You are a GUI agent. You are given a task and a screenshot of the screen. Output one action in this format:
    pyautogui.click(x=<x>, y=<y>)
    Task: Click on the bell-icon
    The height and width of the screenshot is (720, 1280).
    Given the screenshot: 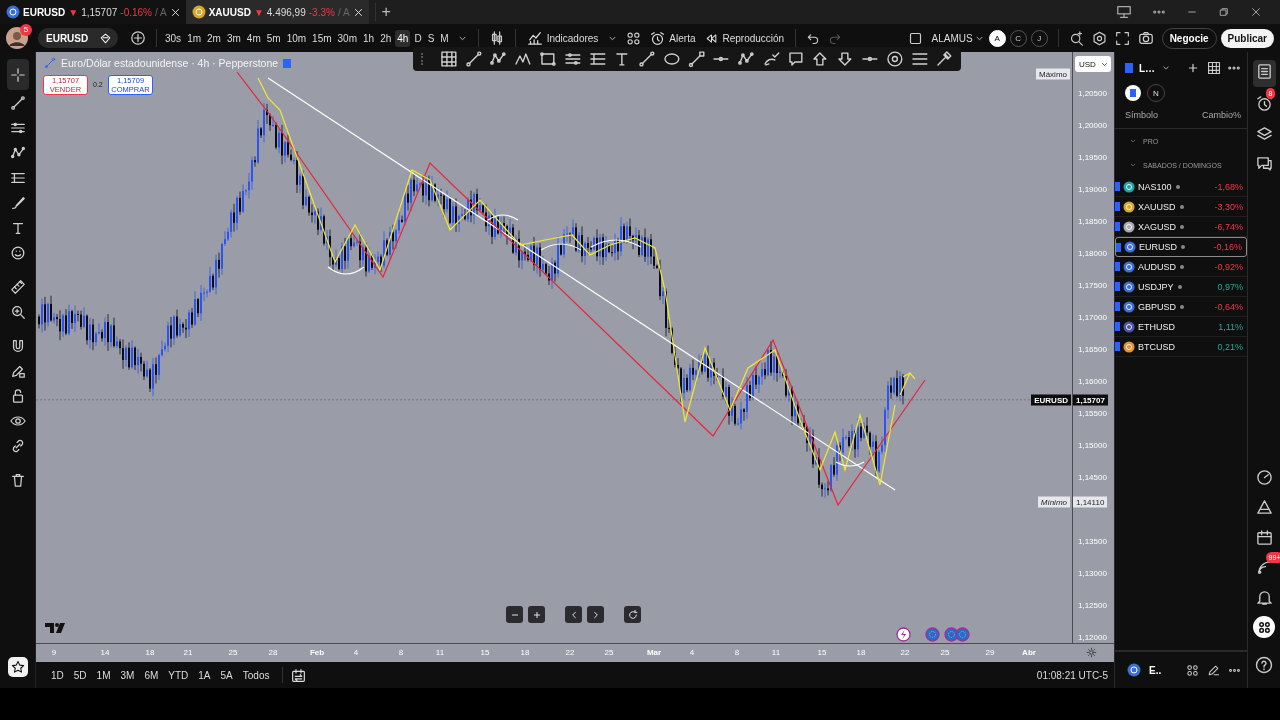 What is the action you would take?
    pyautogui.click(x=1264, y=597)
    